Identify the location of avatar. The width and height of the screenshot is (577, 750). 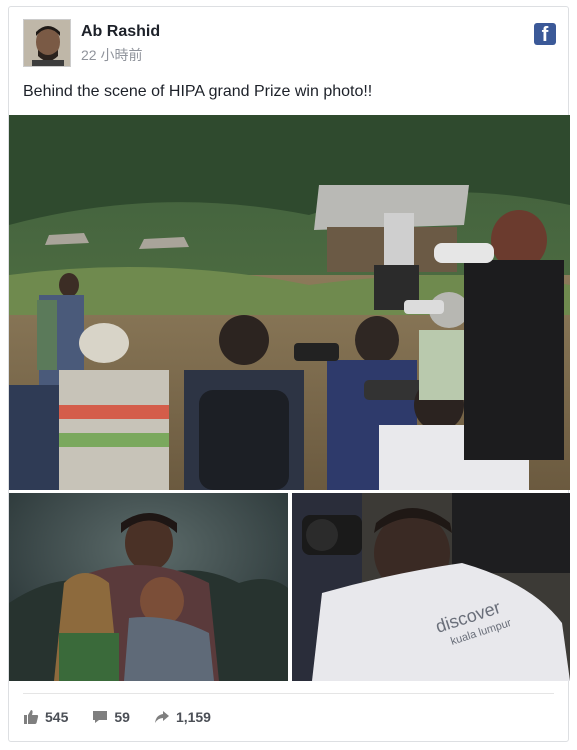
(47, 43).